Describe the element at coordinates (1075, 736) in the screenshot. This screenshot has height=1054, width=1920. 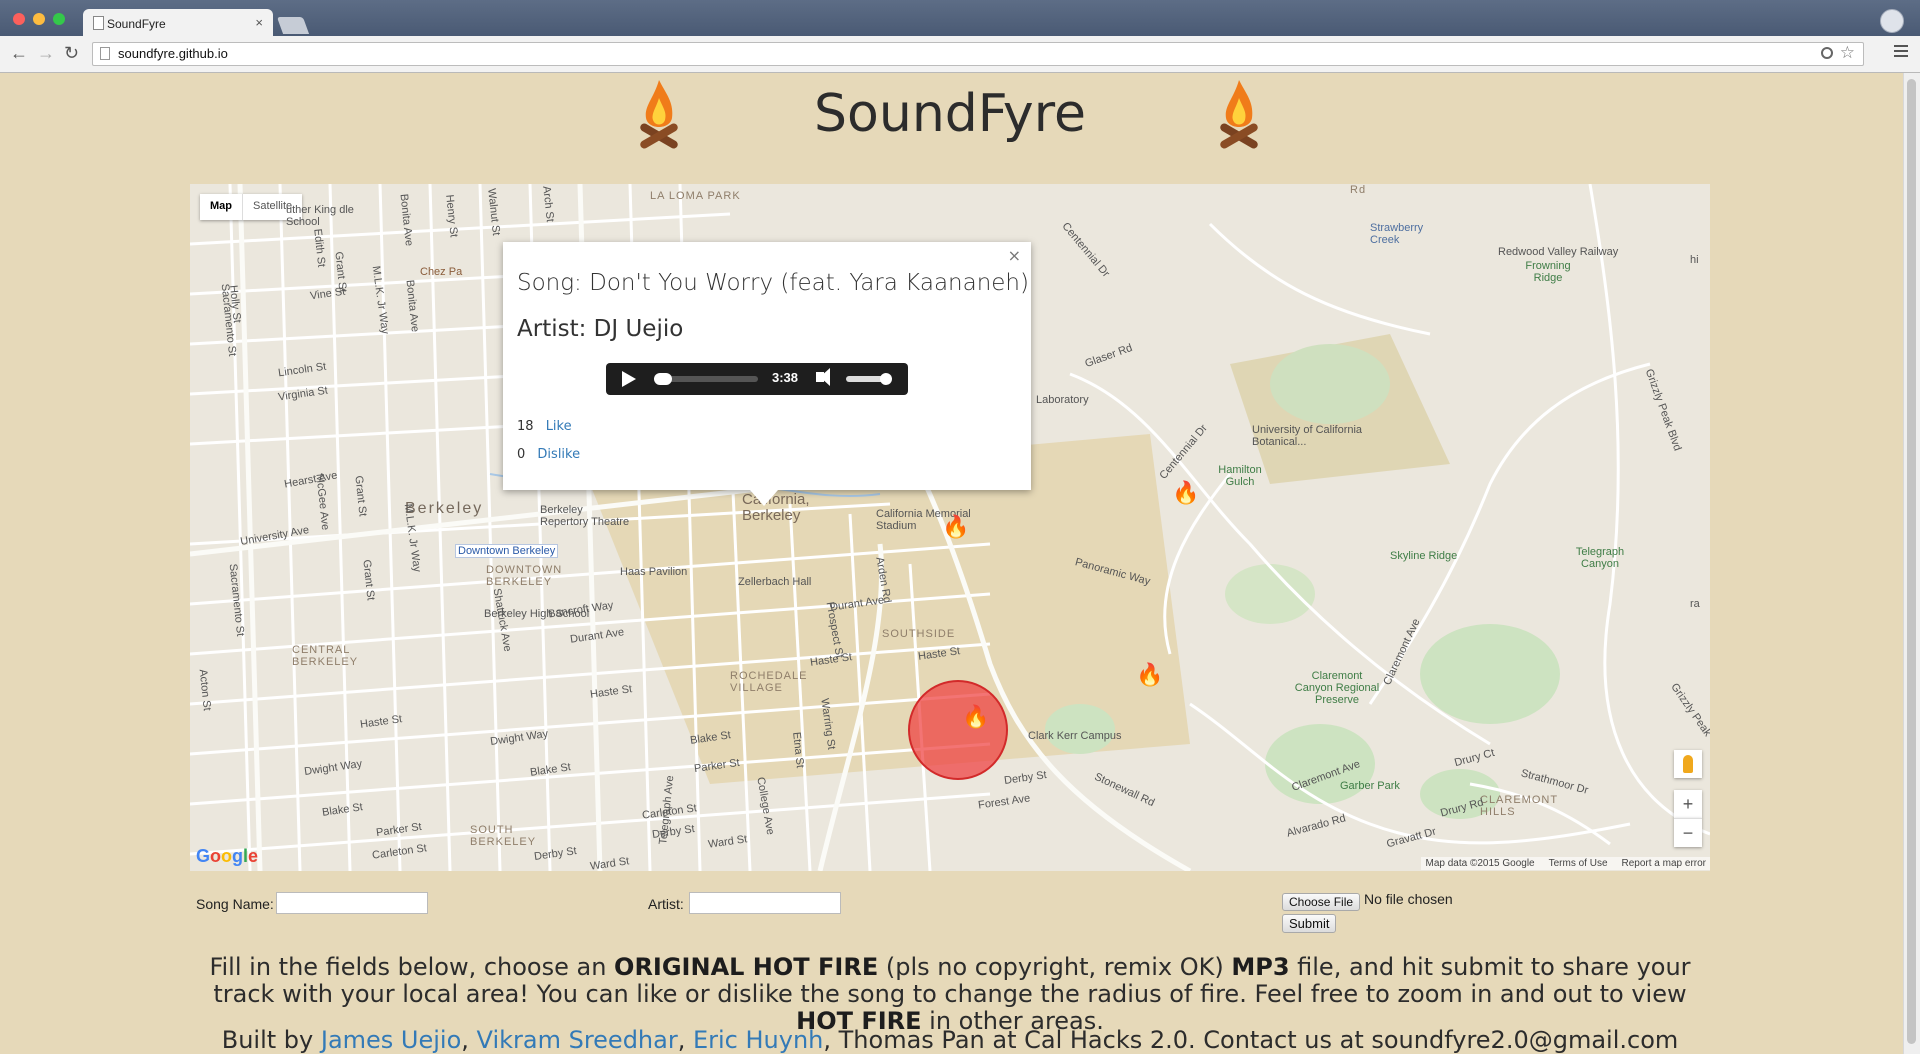
I see `map-label: Clark Kerr Campus` at that location.